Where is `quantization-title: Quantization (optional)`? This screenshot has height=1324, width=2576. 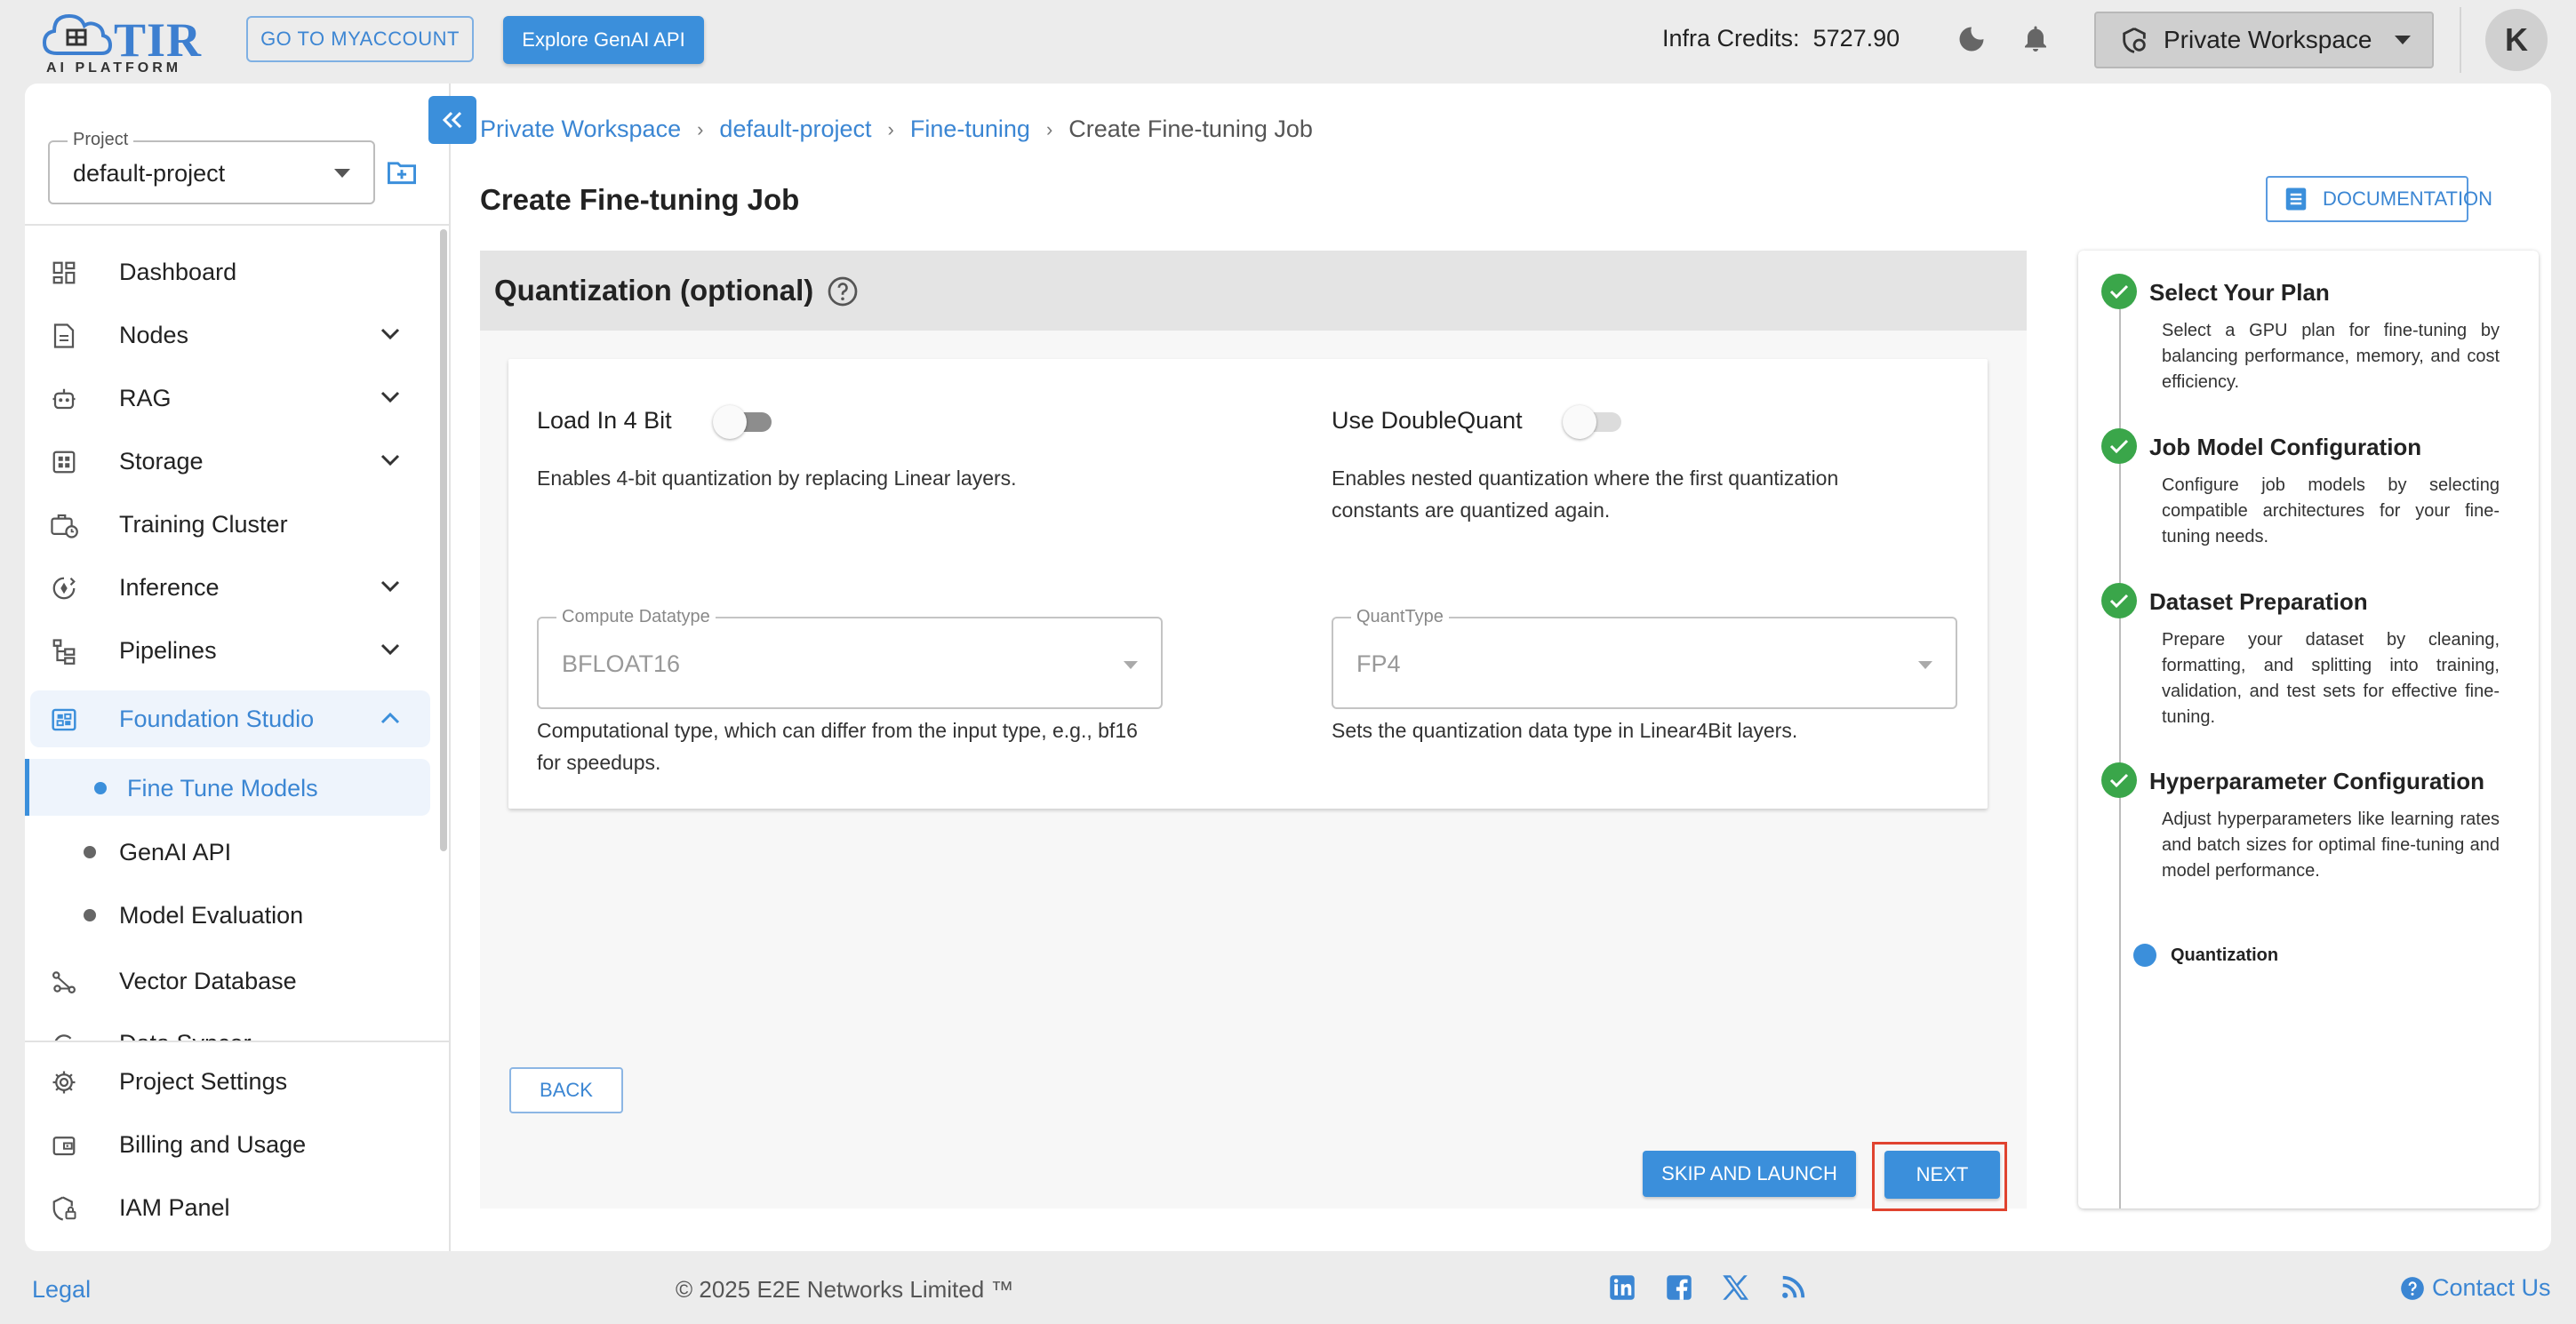
quantization-title: Quantization (optional) is located at coordinates (654, 290).